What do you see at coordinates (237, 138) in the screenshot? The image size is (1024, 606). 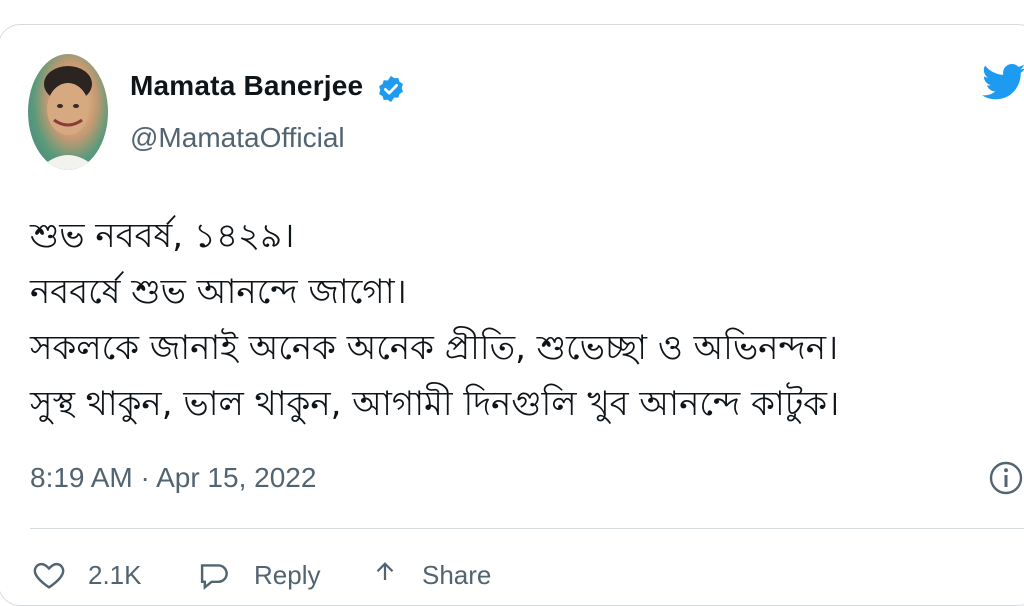 I see `author-handle: @MamataOfficial` at bounding box center [237, 138].